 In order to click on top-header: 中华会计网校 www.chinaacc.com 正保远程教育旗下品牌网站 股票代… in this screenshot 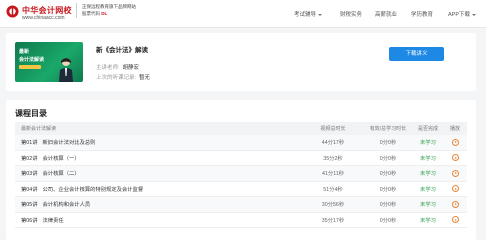, I will do `click(243, 14)`.